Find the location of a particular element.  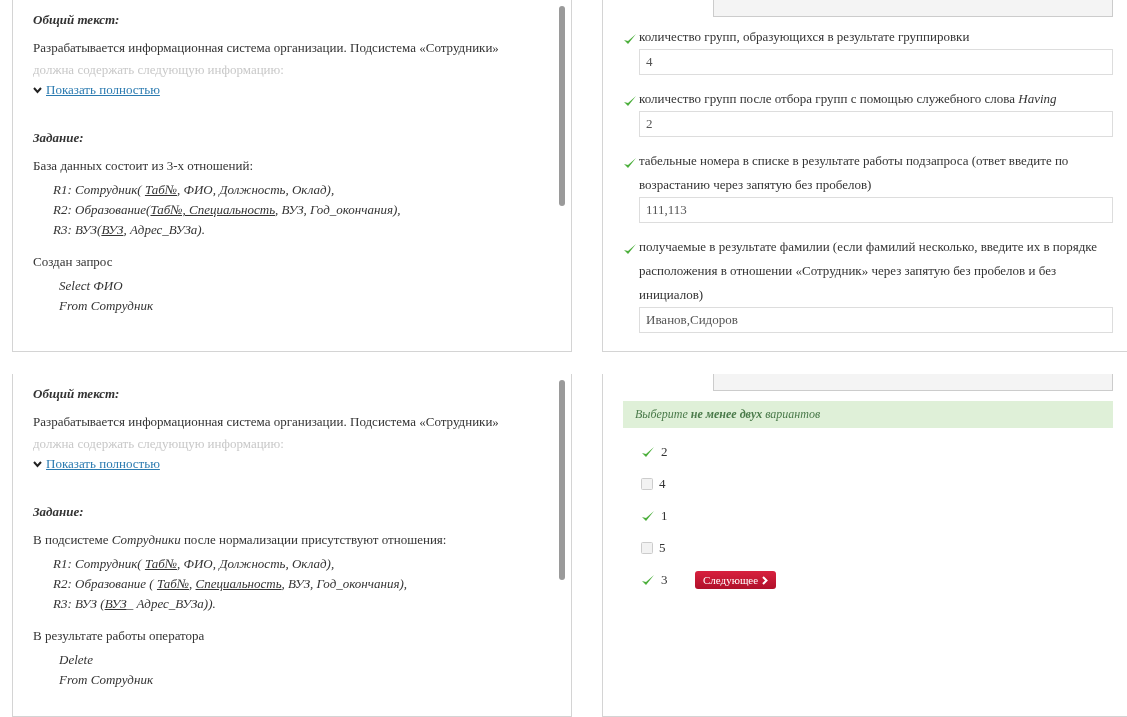

option-label: 5 is located at coordinates (663, 548).